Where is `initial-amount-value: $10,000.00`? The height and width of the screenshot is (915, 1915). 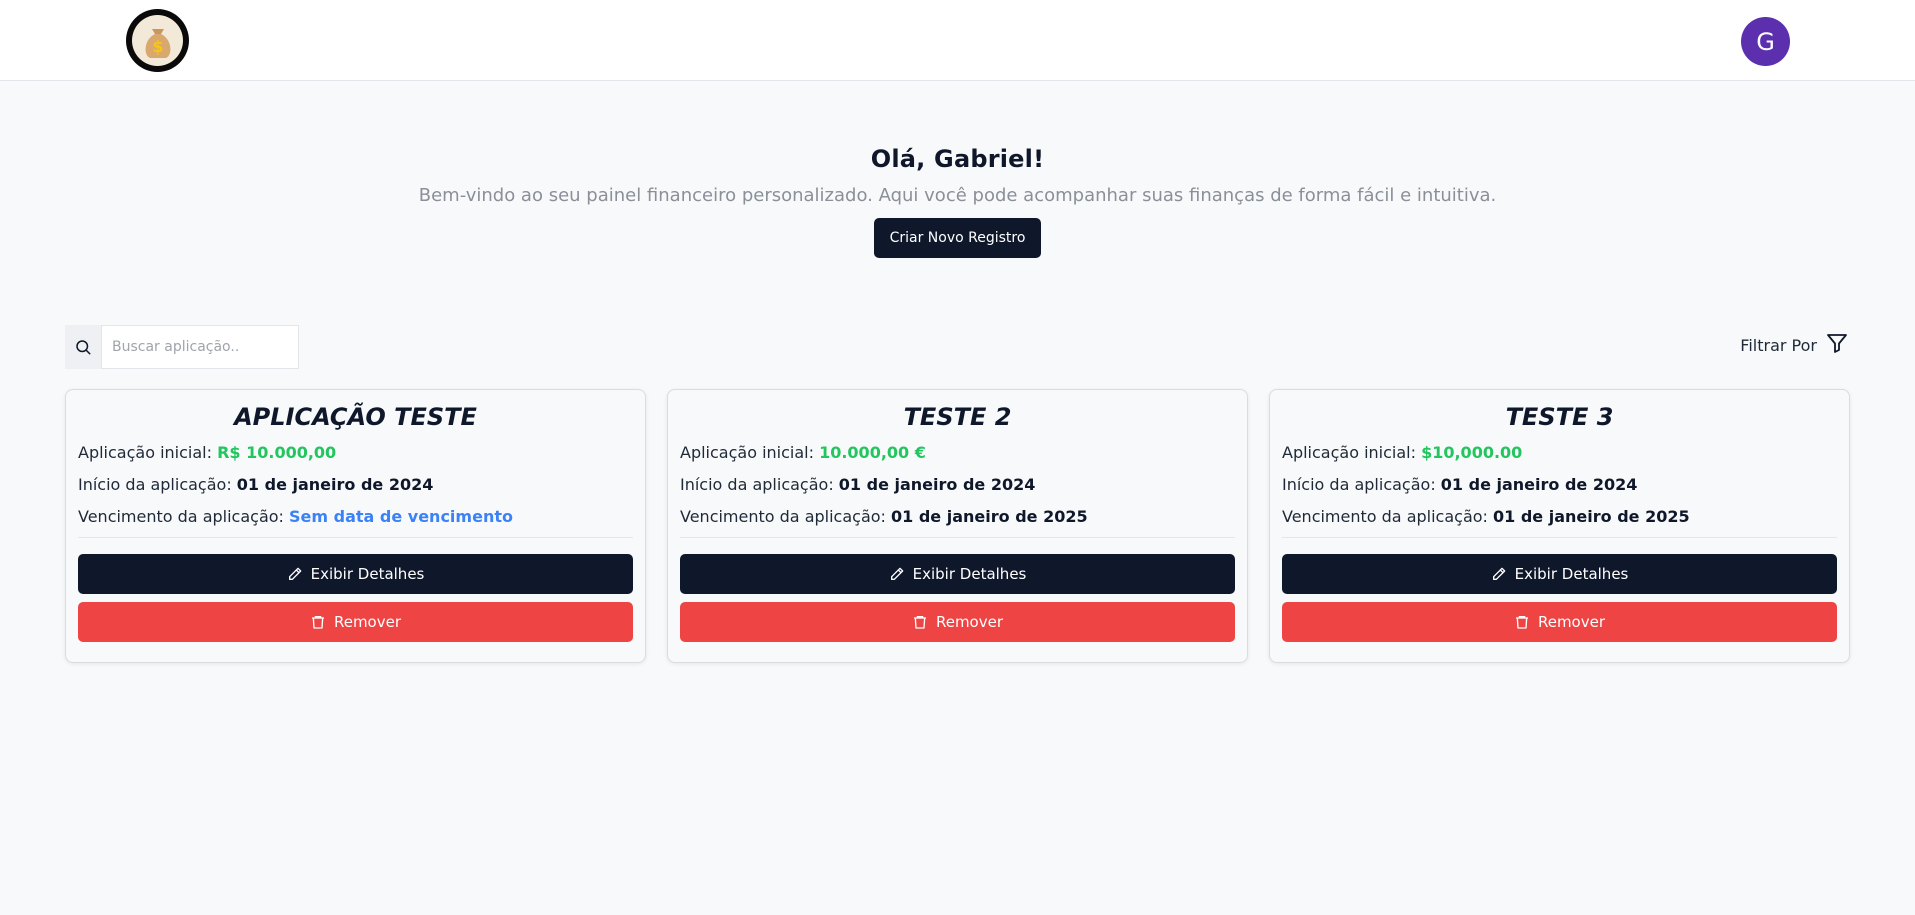
initial-amount-value: $10,000.00 is located at coordinates (1472, 452).